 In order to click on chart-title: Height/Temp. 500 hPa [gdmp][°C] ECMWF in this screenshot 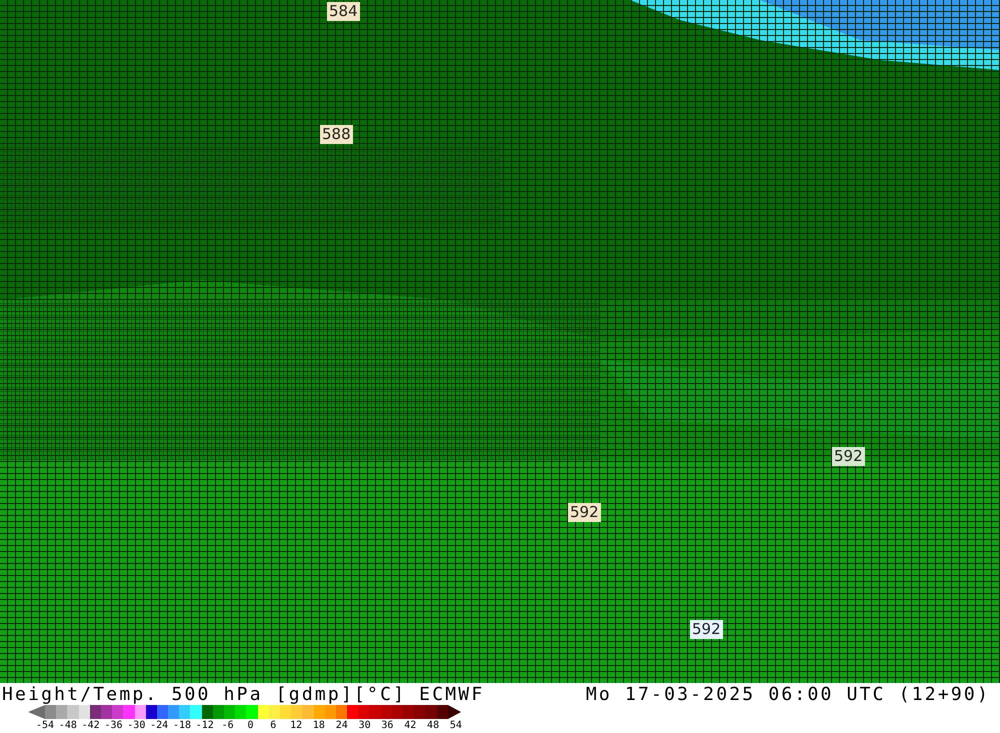, I will do `click(243, 694)`.